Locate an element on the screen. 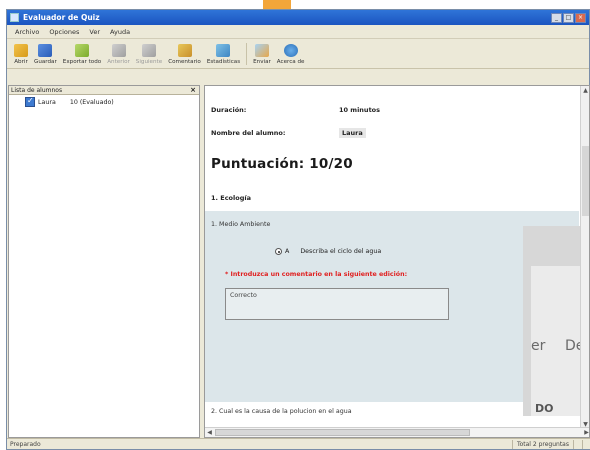 The width and height of the screenshot is (590, 450). maximize-button: □ is located at coordinates (568, 17).